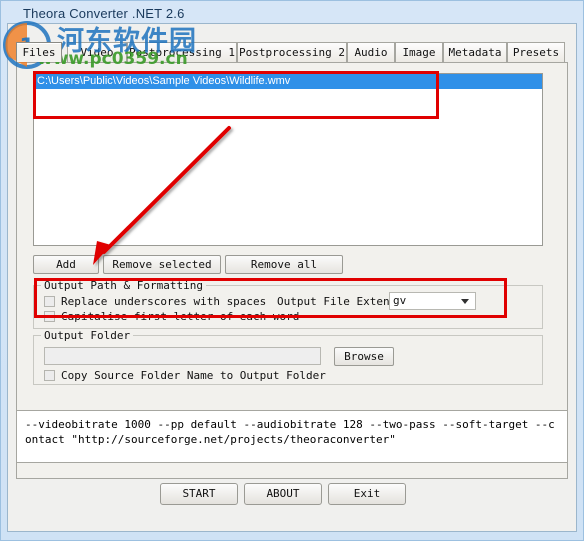 Image resolution: width=584 pixels, height=541 pixels. I want to click on capitalise-first-letter-label: Capitalise first letter of each word, so click(180, 316).